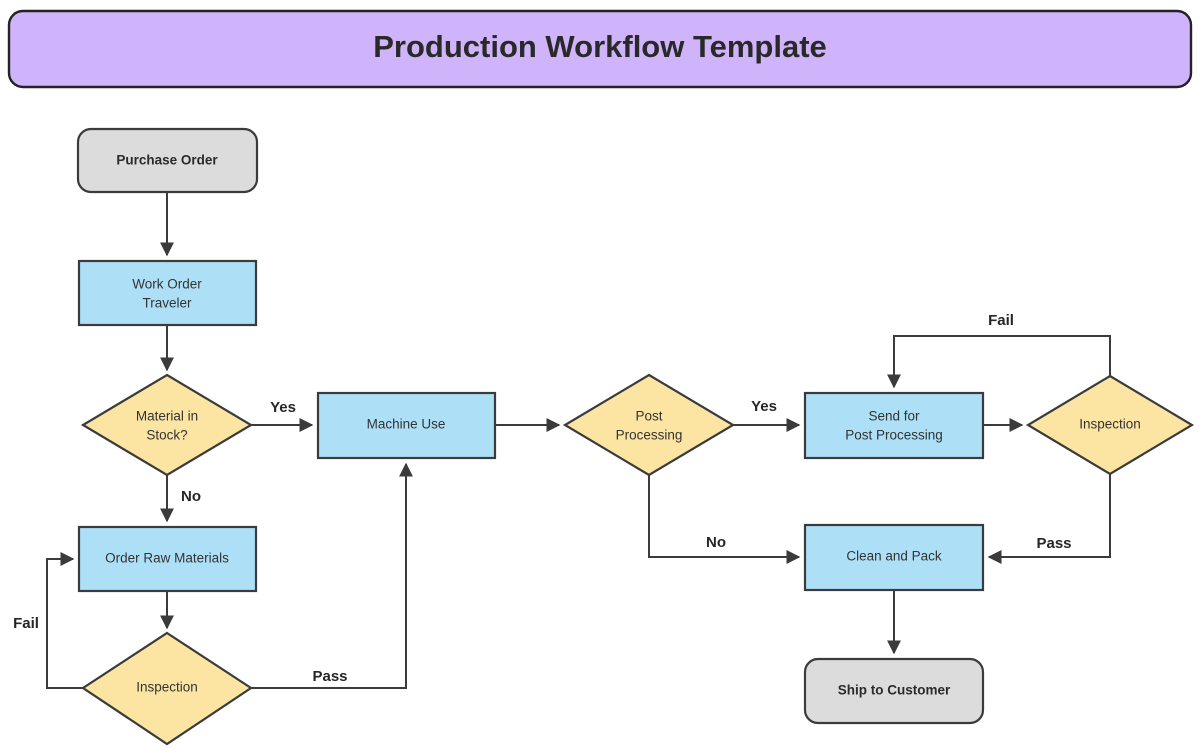 This screenshot has height=751, width=1200. Describe the element at coordinates (649, 435) in the screenshot. I see `node-post-processing-label-line2: Processing` at that location.